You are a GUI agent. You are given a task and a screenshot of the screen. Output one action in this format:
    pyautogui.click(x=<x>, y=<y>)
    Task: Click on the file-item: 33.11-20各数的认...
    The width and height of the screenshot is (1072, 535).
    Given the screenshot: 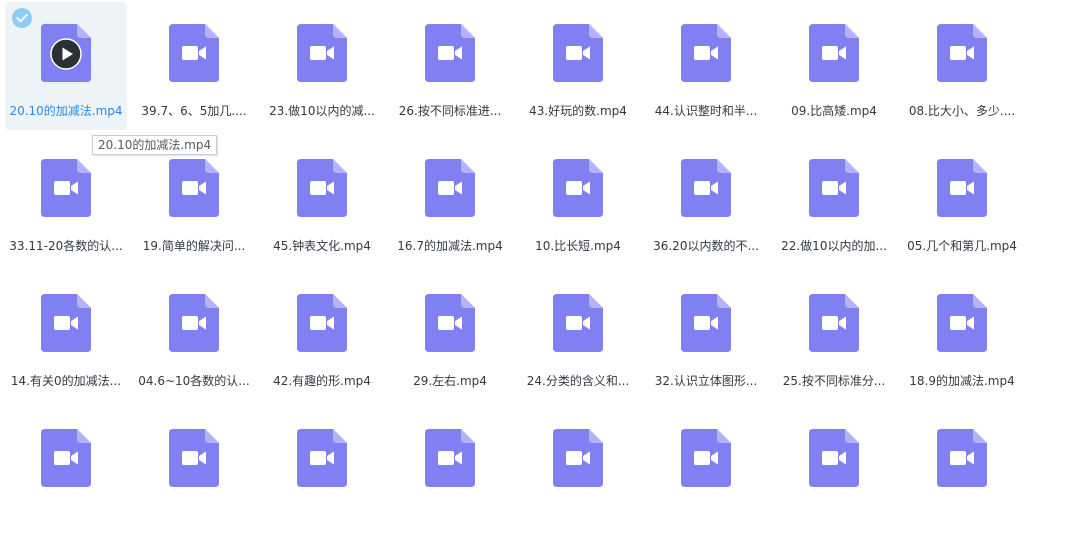 What is the action you would take?
    pyautogui.click(x=66, y=201)
    